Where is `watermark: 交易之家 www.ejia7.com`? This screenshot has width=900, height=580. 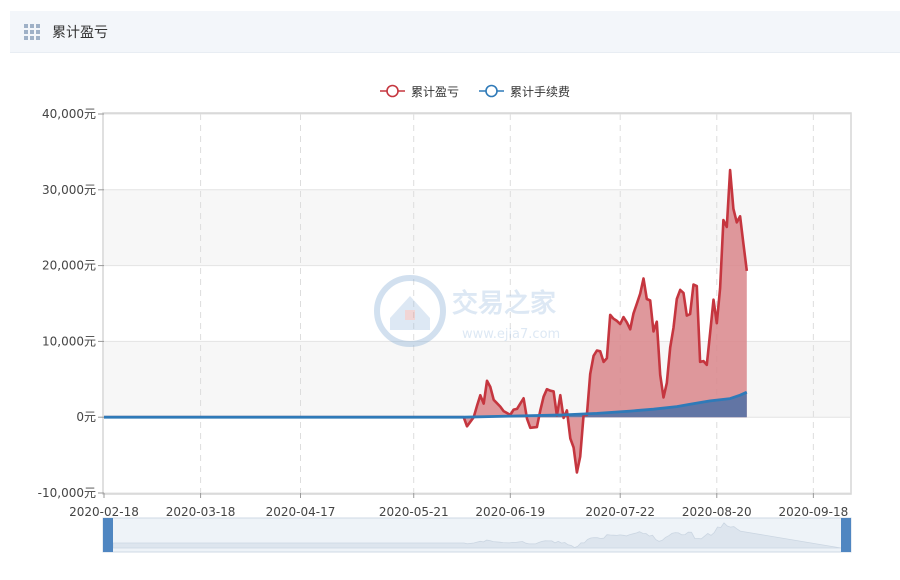 watermark: 交易之家 www.ejia7.com is located at coordinates (467, 311).